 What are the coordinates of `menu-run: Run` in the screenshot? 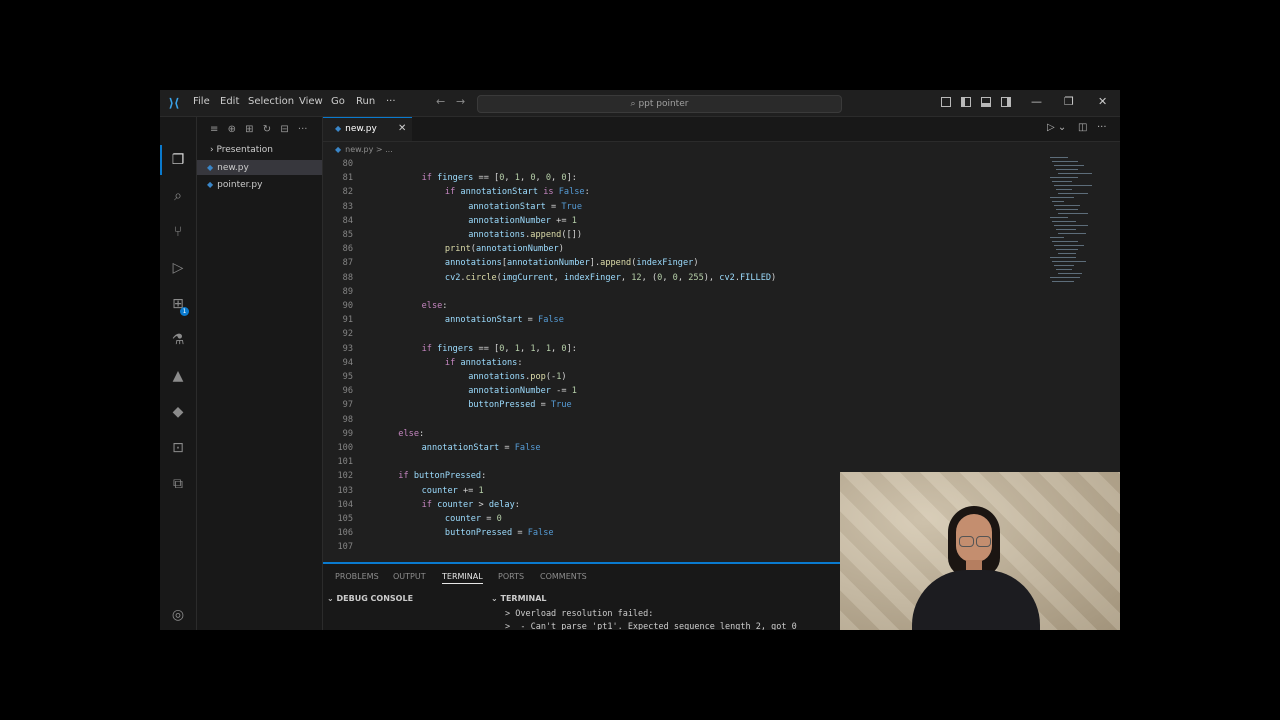 It's located at (365, 101).